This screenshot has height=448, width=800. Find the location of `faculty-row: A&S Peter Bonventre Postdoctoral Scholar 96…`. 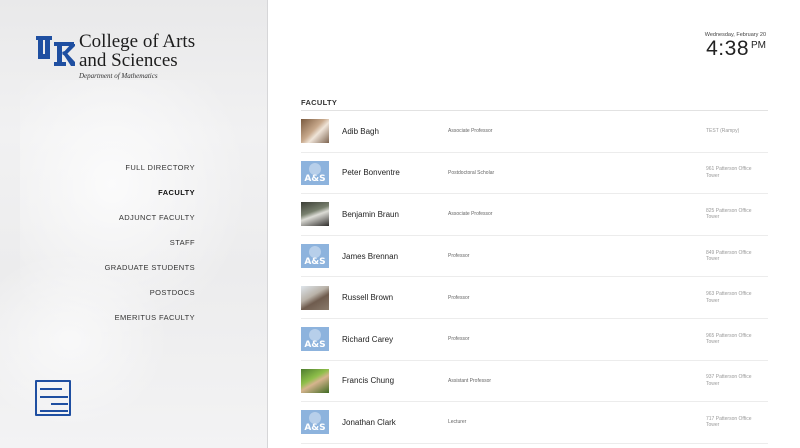

faculty-row: A&S Peter Bonventre Postdoctoral Scholar 96… is located at coordinates (534, 174).